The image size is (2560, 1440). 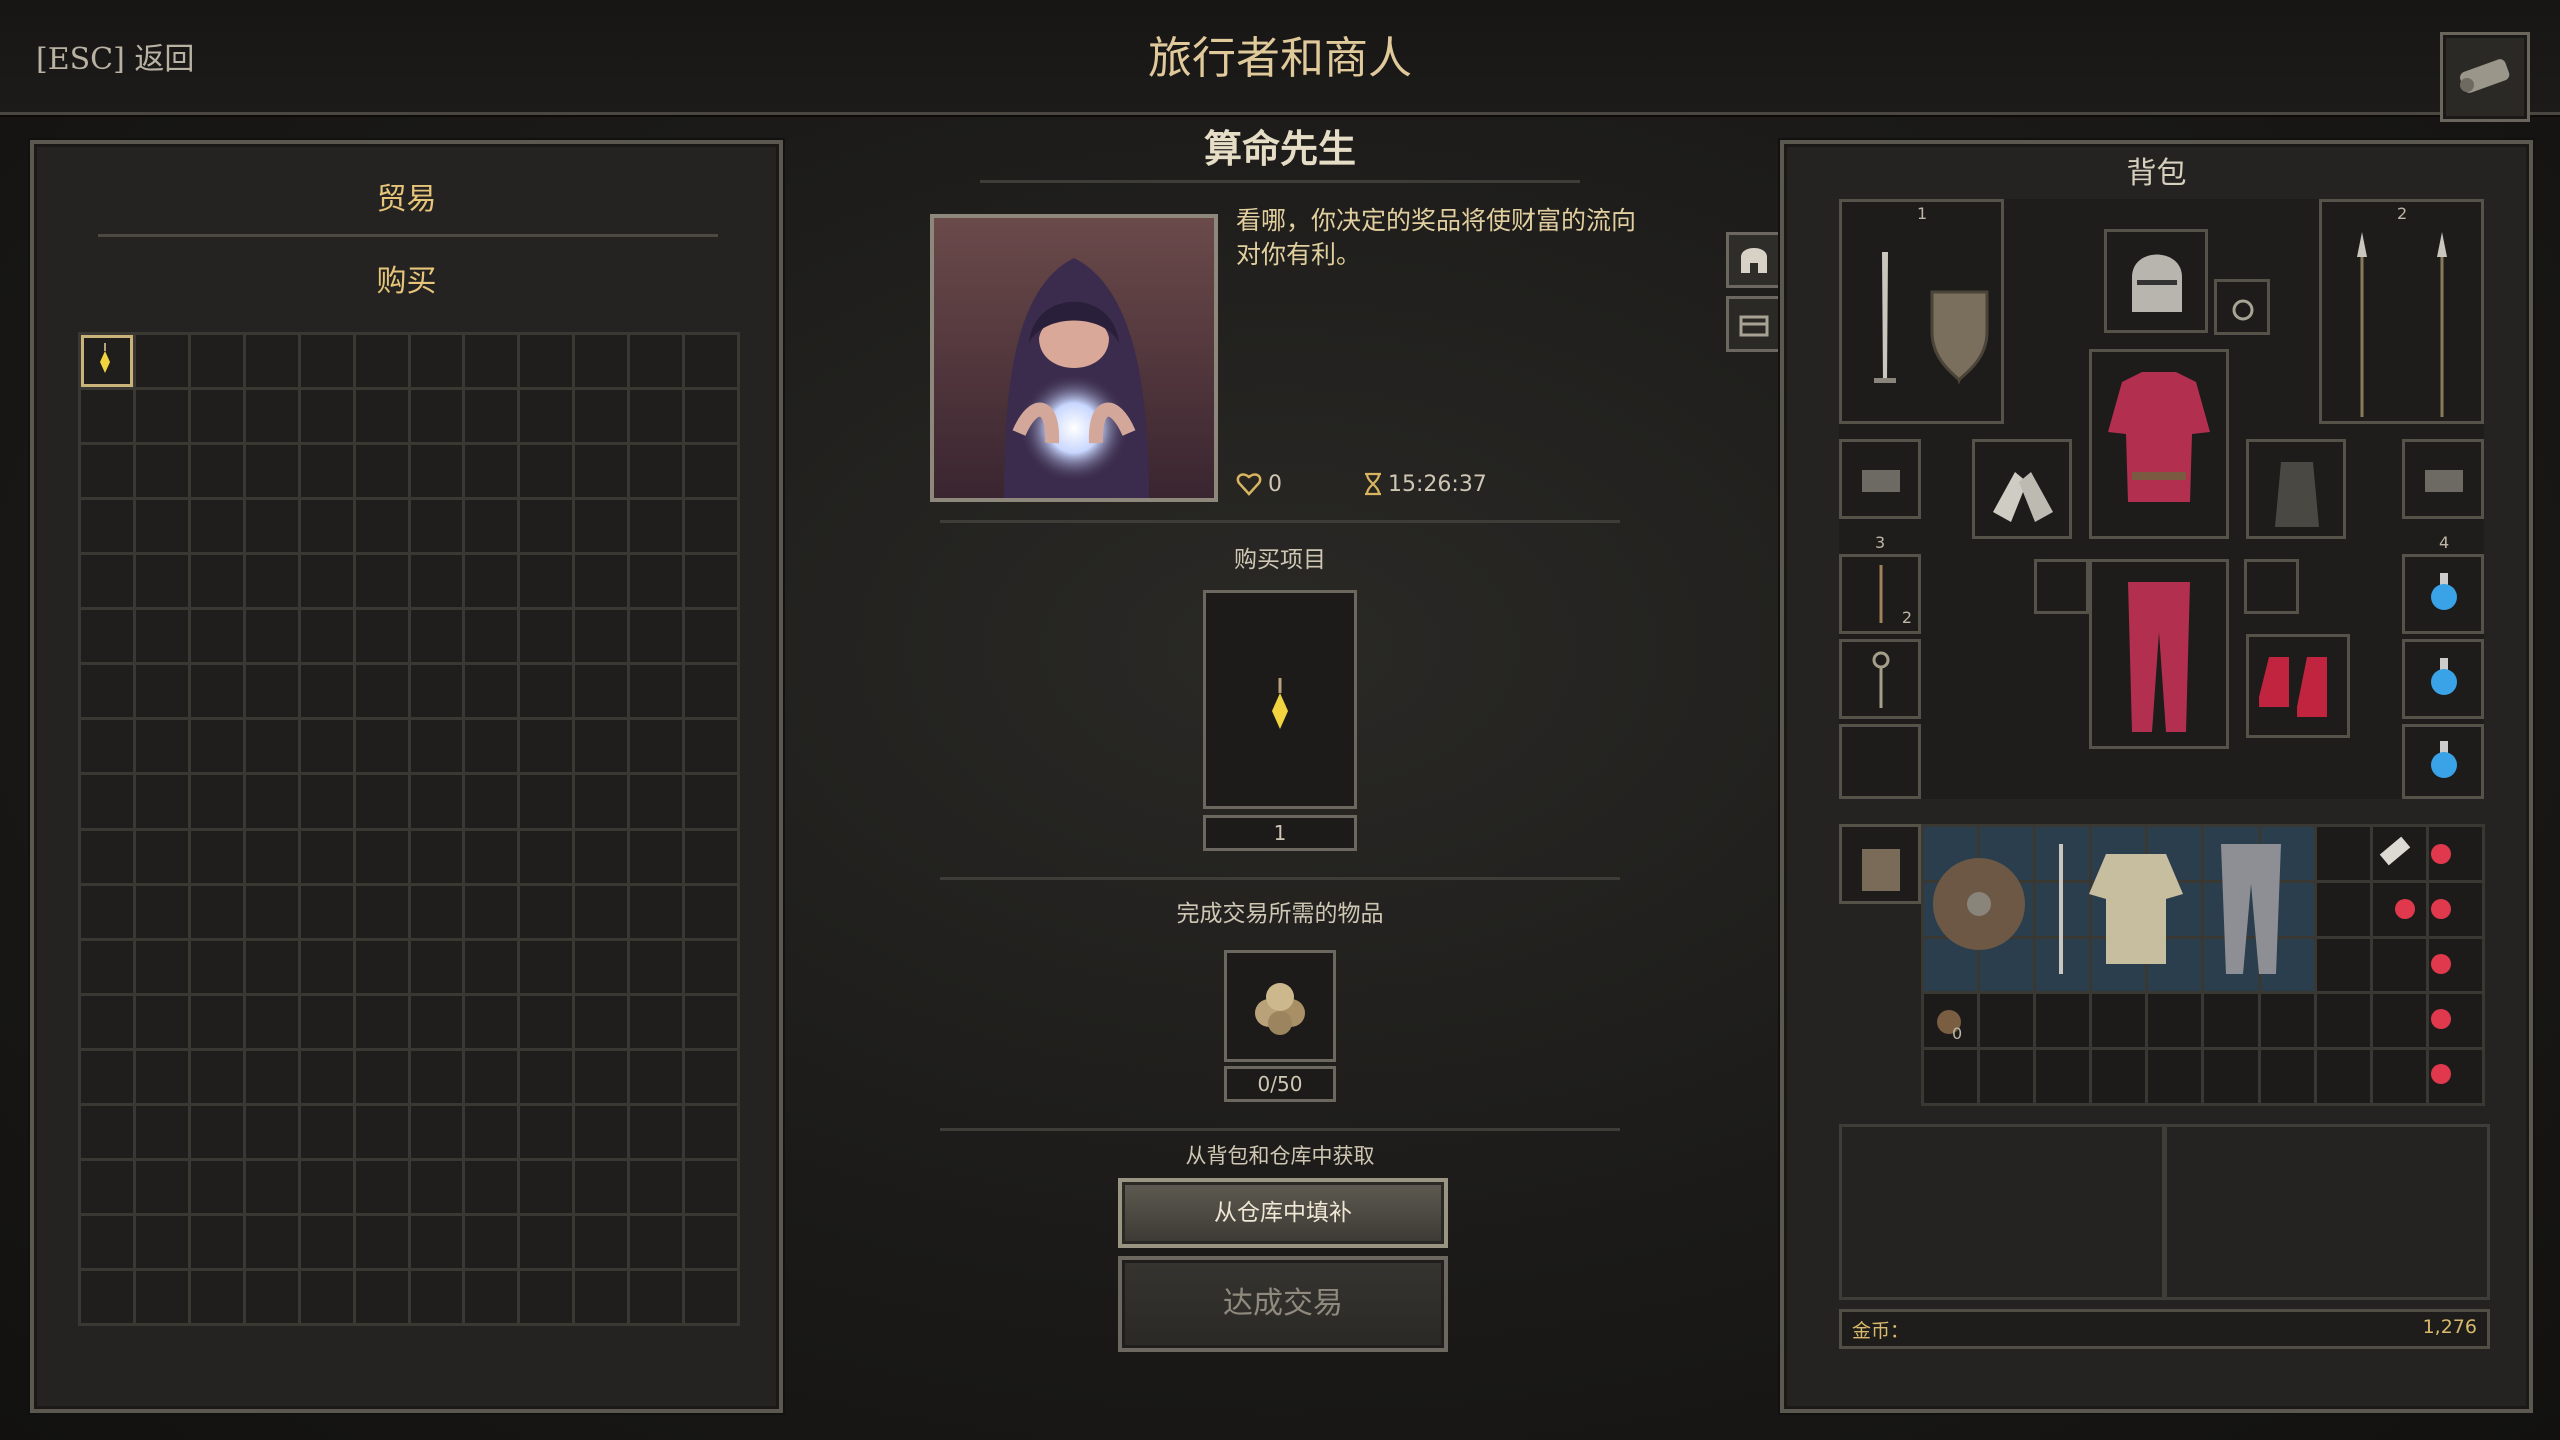 What do you see at coordinates (1283, 1304) in the screenshot?
I see `complete-trade-button: 达成交易` at bounding box center [1283, 1304].